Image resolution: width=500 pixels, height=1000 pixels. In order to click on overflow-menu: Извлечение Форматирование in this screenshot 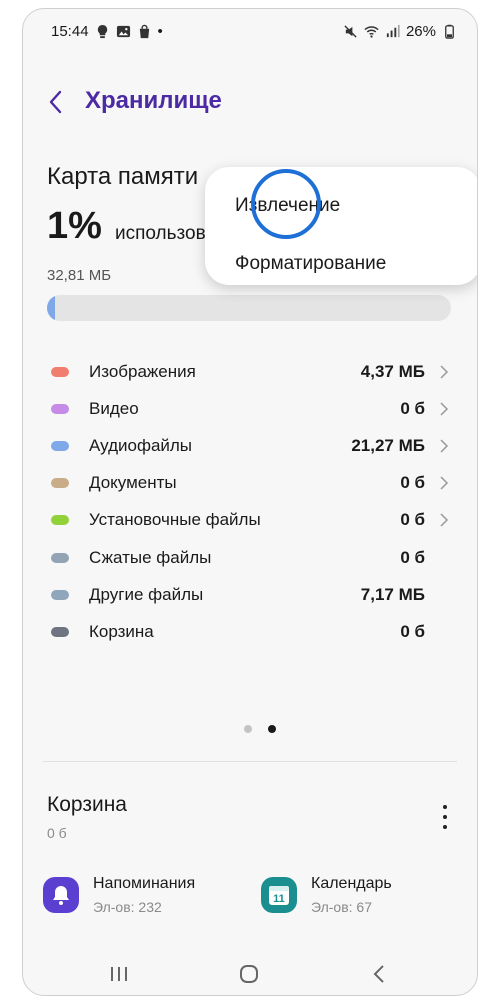, I will do `click(341, 226)`.